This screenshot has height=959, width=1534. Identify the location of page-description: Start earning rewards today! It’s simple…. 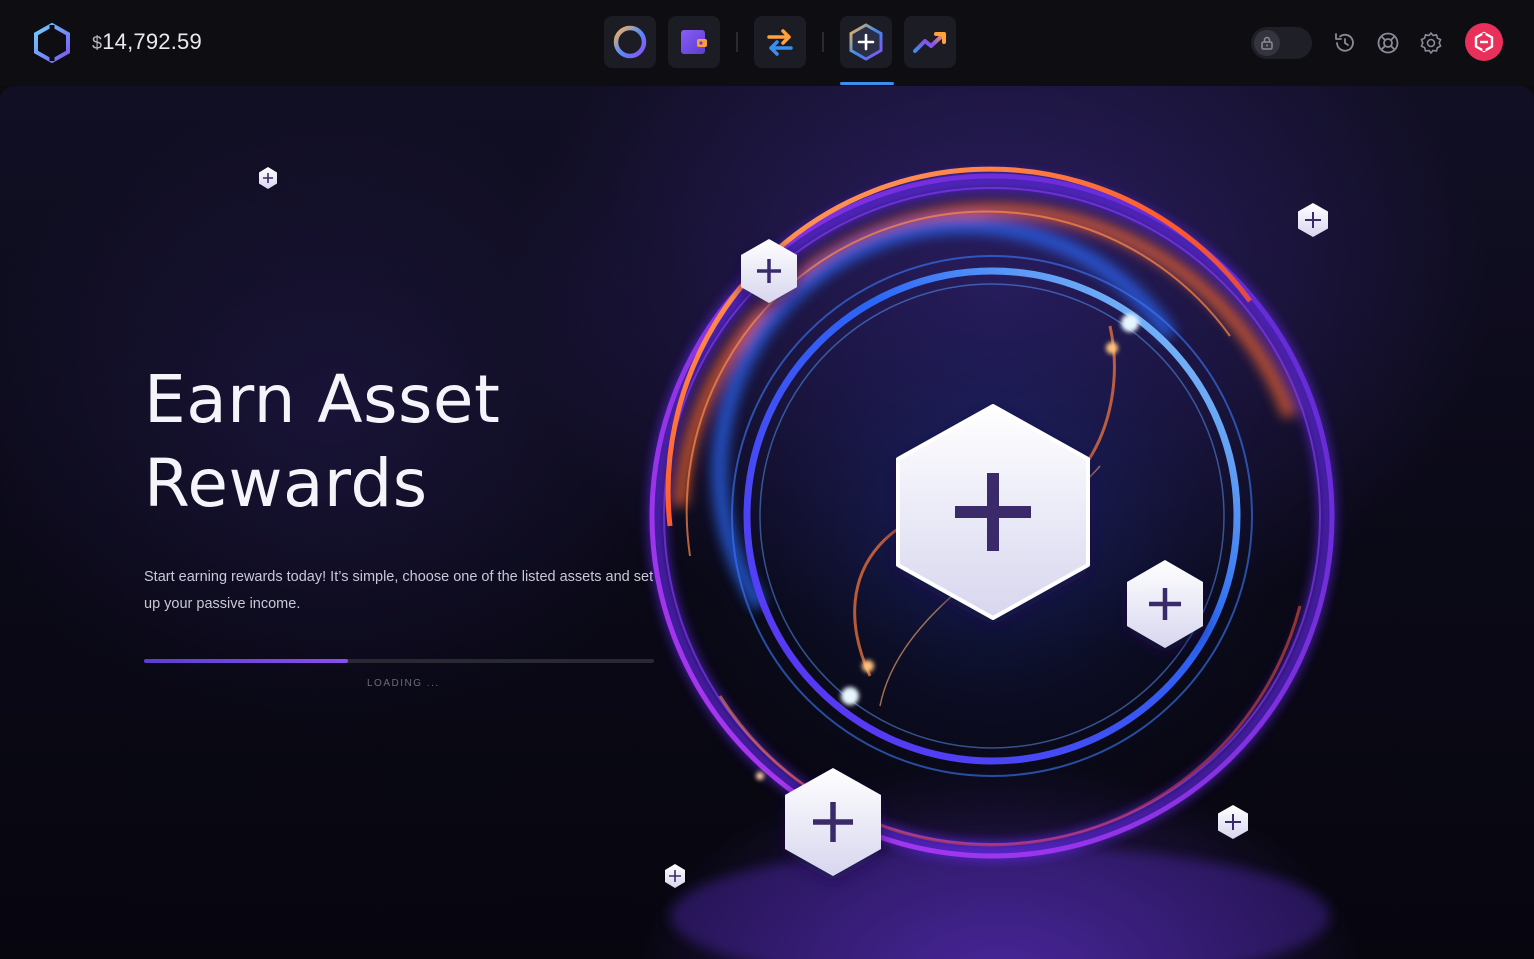
(399, 590).